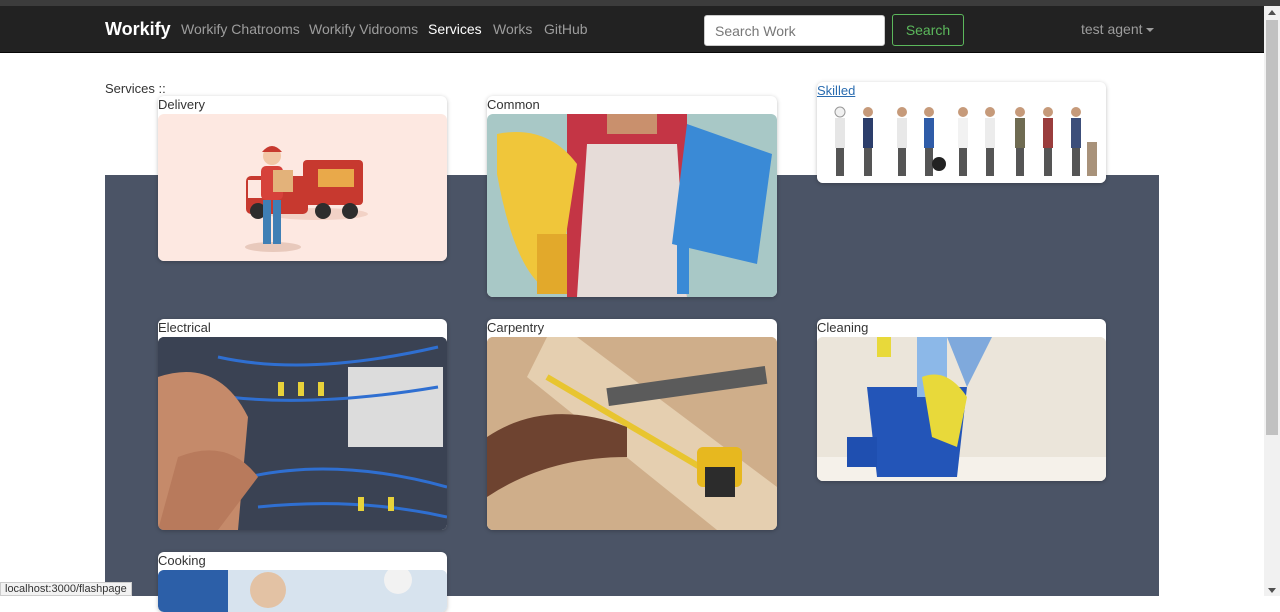 This screenshot has height=612, width=1280. Describe the element at coordinates (184, 327) in the screenshot. I see `card-title: Electrical` at that location.